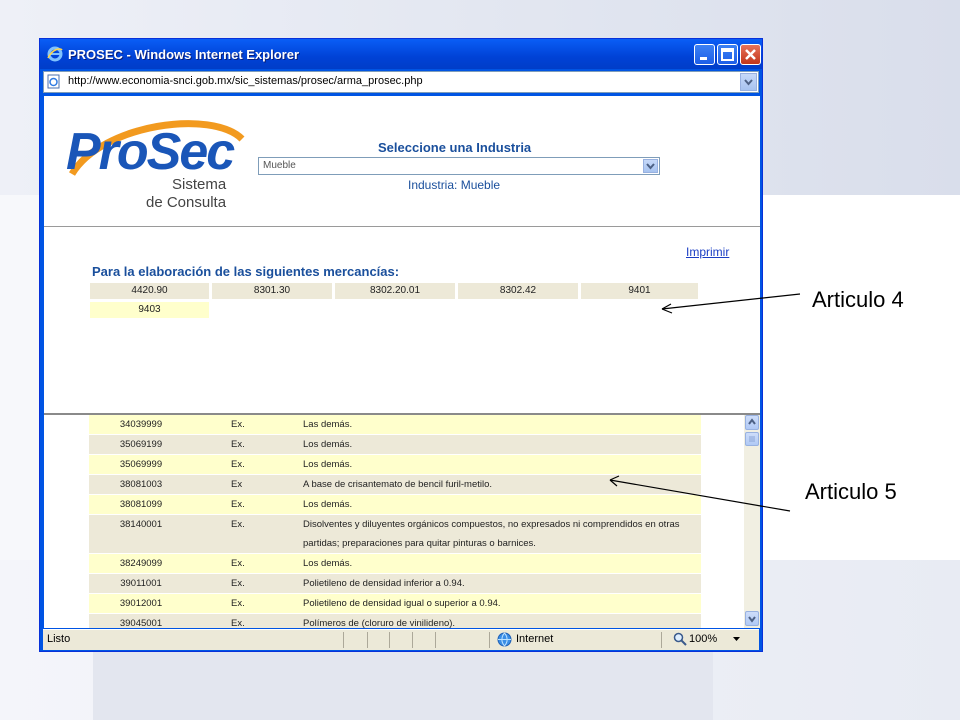 The height and width of the screenshot is (720, 960). What do you see at coordinates (454, 185) in the screenshot?
I see `selected-industry-label: Industria: Mueble` at bounding box center [454, 185].